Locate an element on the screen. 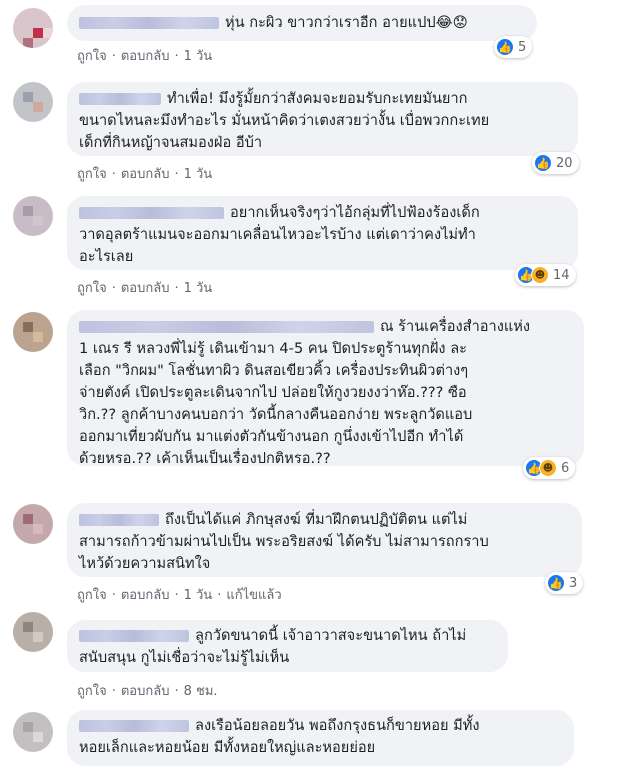  comment-text-line: ลูกวัดขนาดนี้ เจ้าอาวาสจะขนาดไหน ถ้าไม่ is located at coordinates (331, 635).